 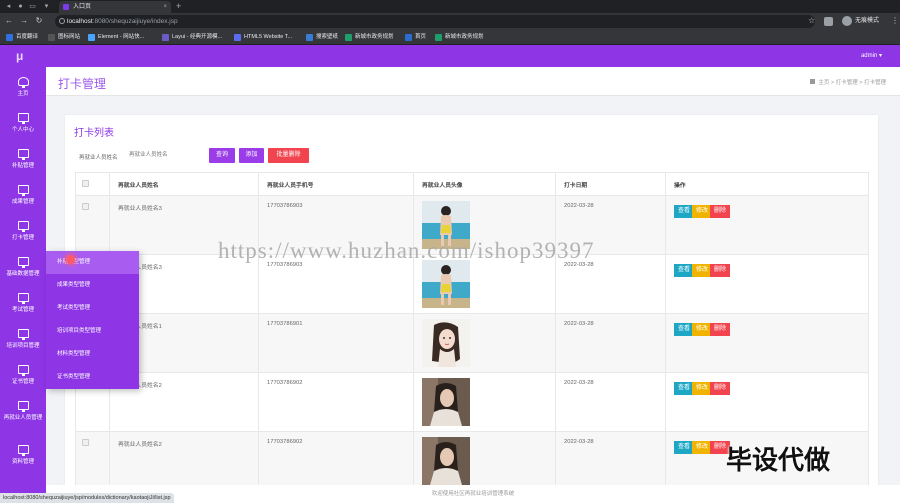 I want to click on avatar-cell, so click(x=484, y=402).